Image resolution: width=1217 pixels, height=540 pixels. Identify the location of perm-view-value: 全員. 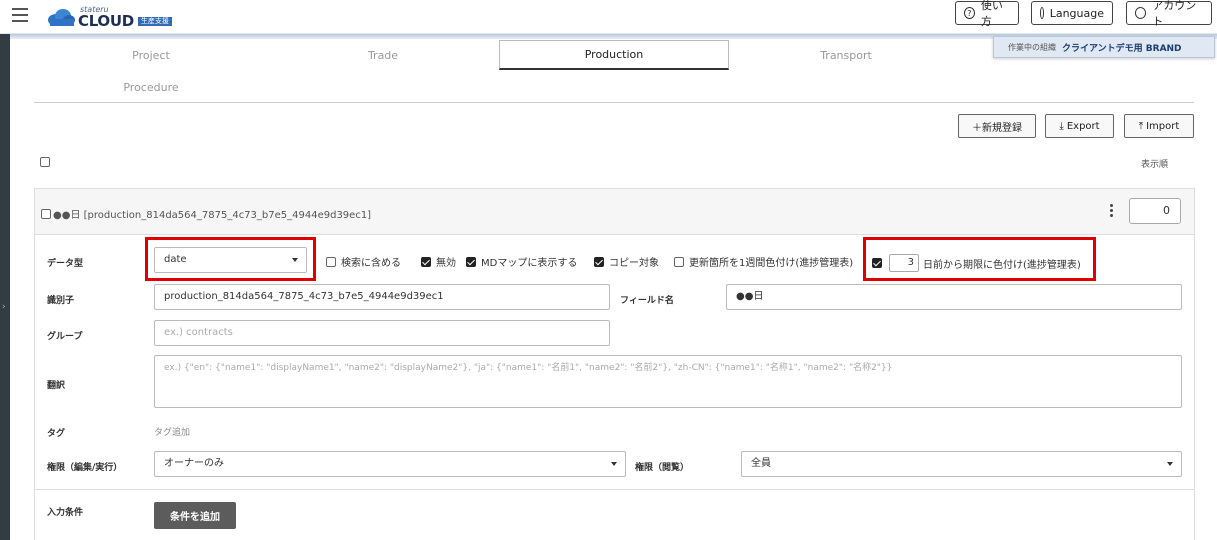
(761, 463).